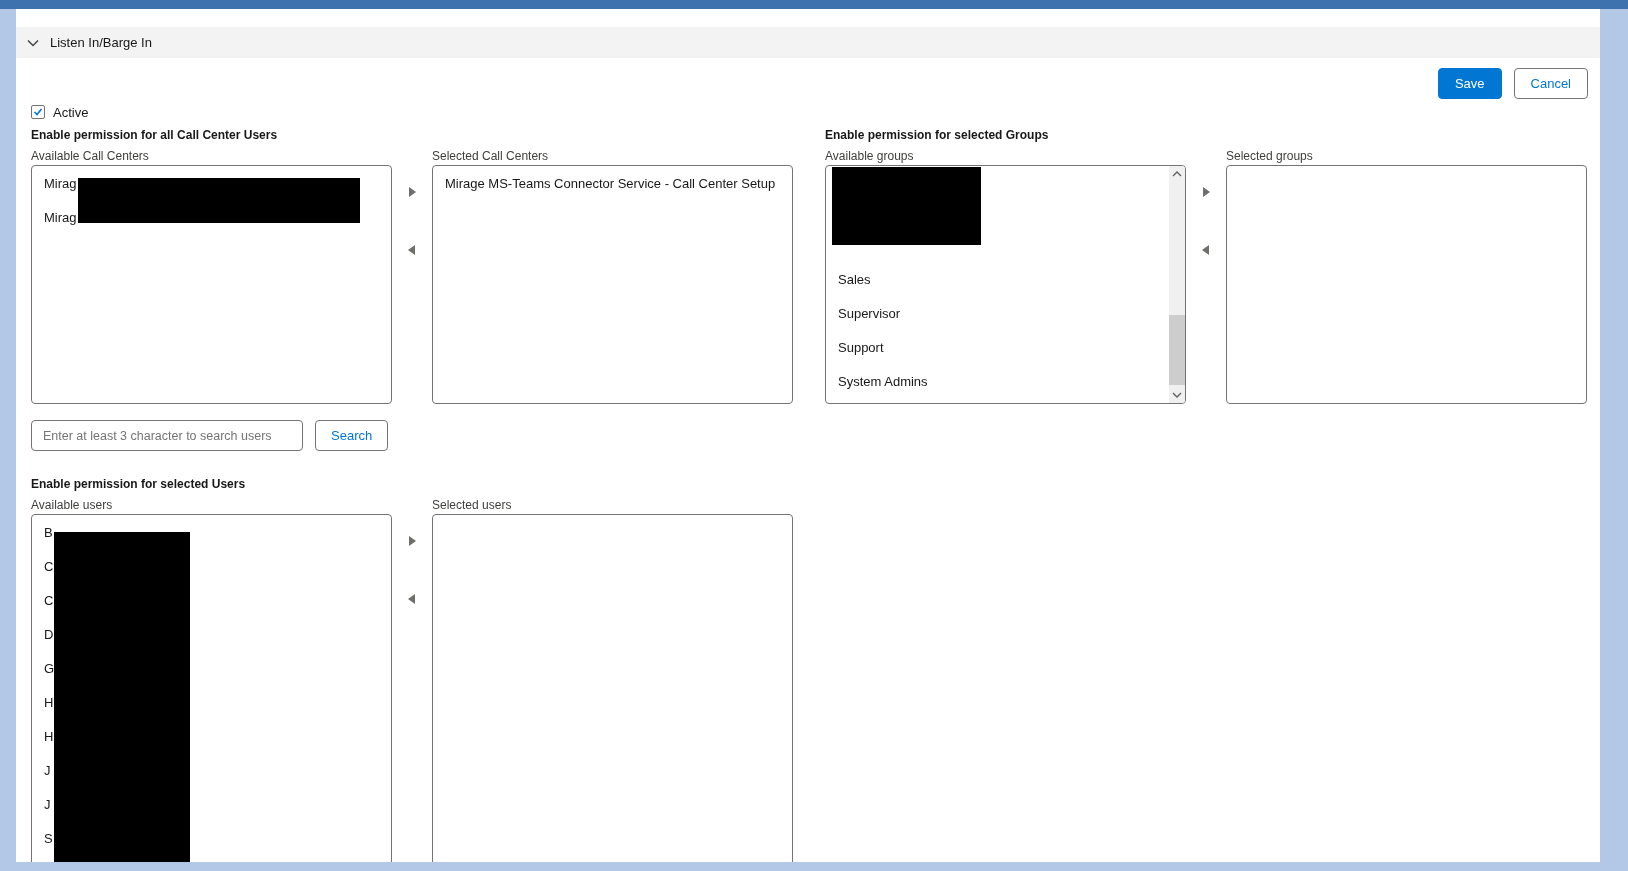  Describe the element at coordinates (139, 484) in the screenshot. I see `section-heading: Enable permission for selected Users` at that location.